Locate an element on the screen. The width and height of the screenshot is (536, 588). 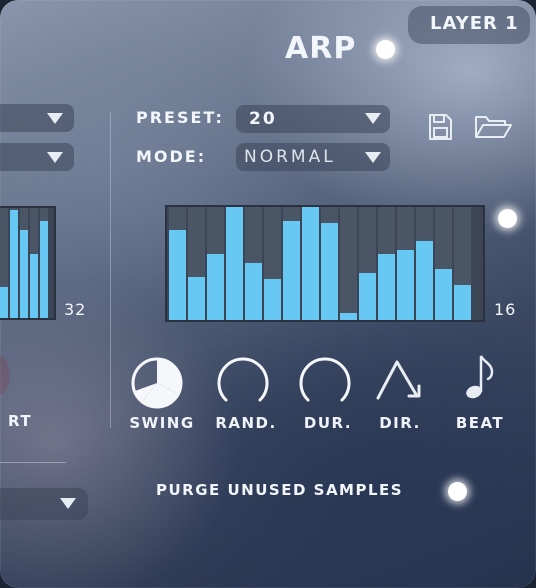
mode-label: MODE: is located at coordinates (171, 156).